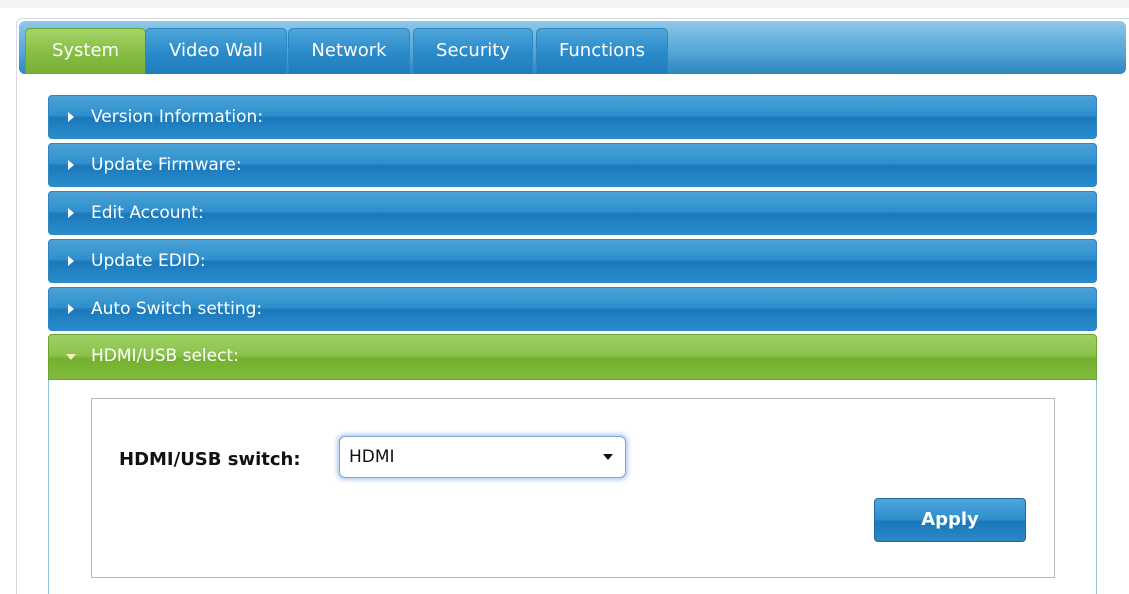 This screenshot has height=594, width=1129. I want to click on dropdown-arrow-icon, so click(608, 457).